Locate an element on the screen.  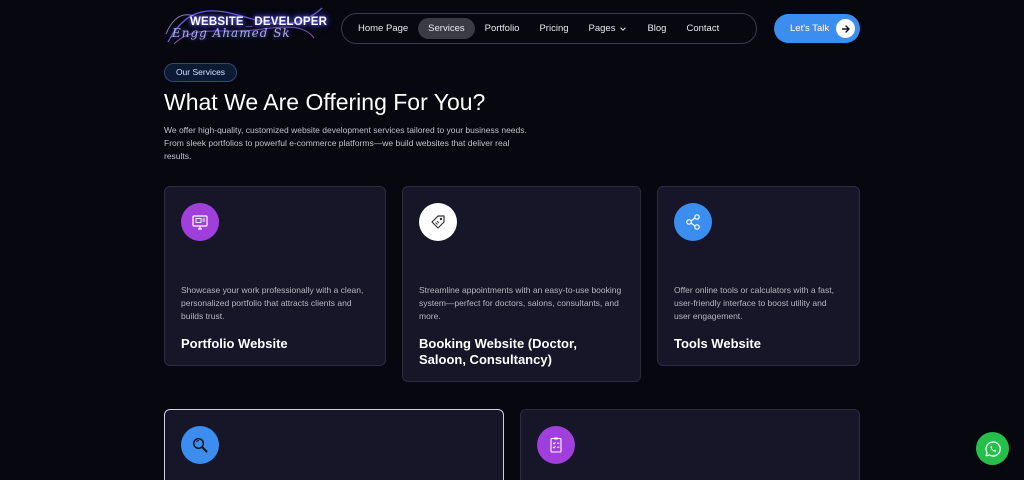
nav-label: Pages is located at coordinates (602, 28).